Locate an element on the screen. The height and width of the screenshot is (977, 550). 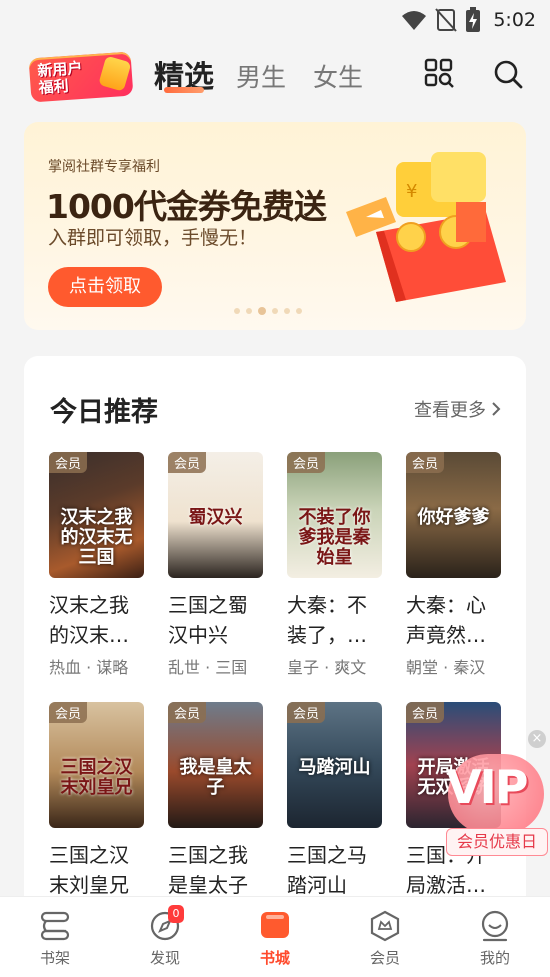
bookstore-icon is located at coordinates (275, 925).